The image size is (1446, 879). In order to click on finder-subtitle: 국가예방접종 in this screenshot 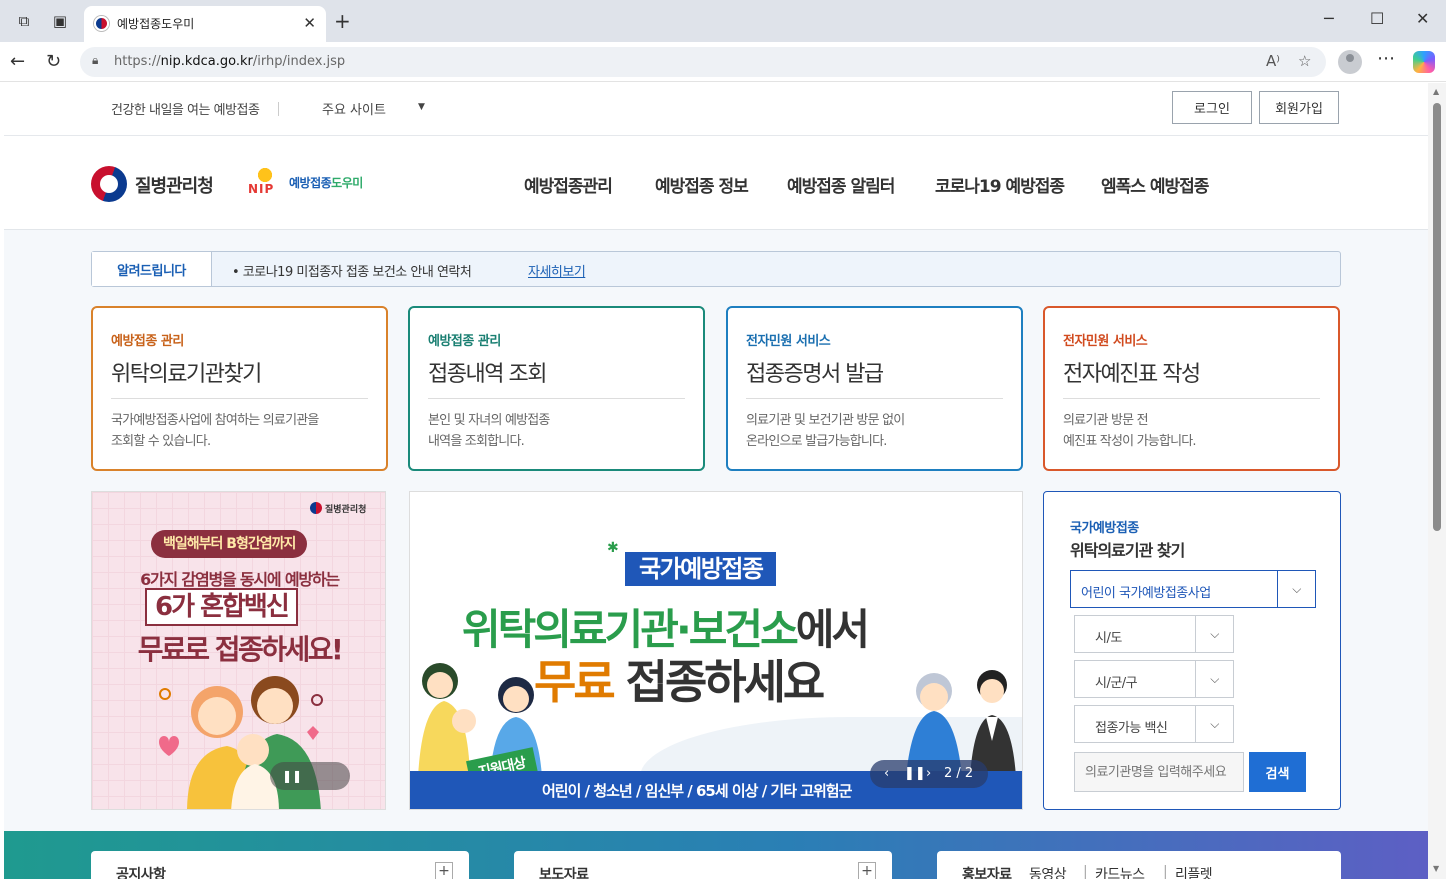, I will do `click(1104, 528)`.